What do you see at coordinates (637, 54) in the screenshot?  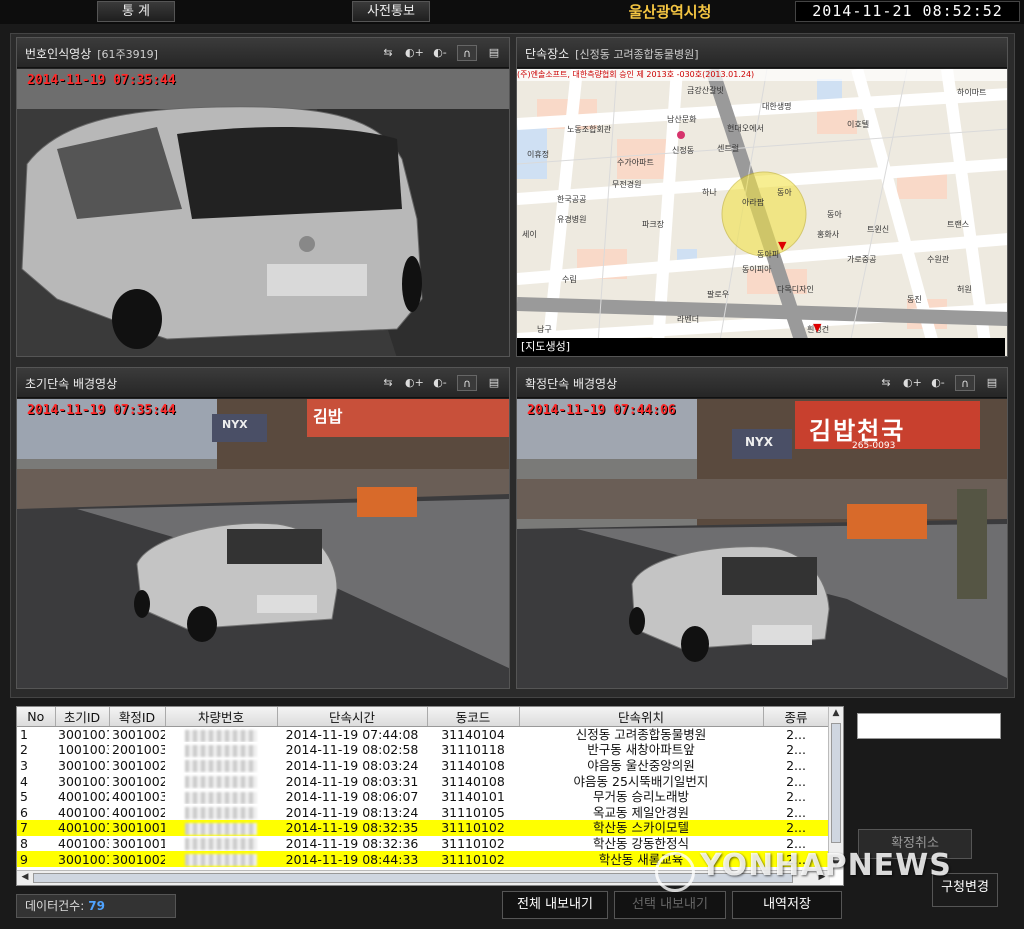 I see `location-name: [신정동 고려종합동물병원]` at bounding box center [637, 54].